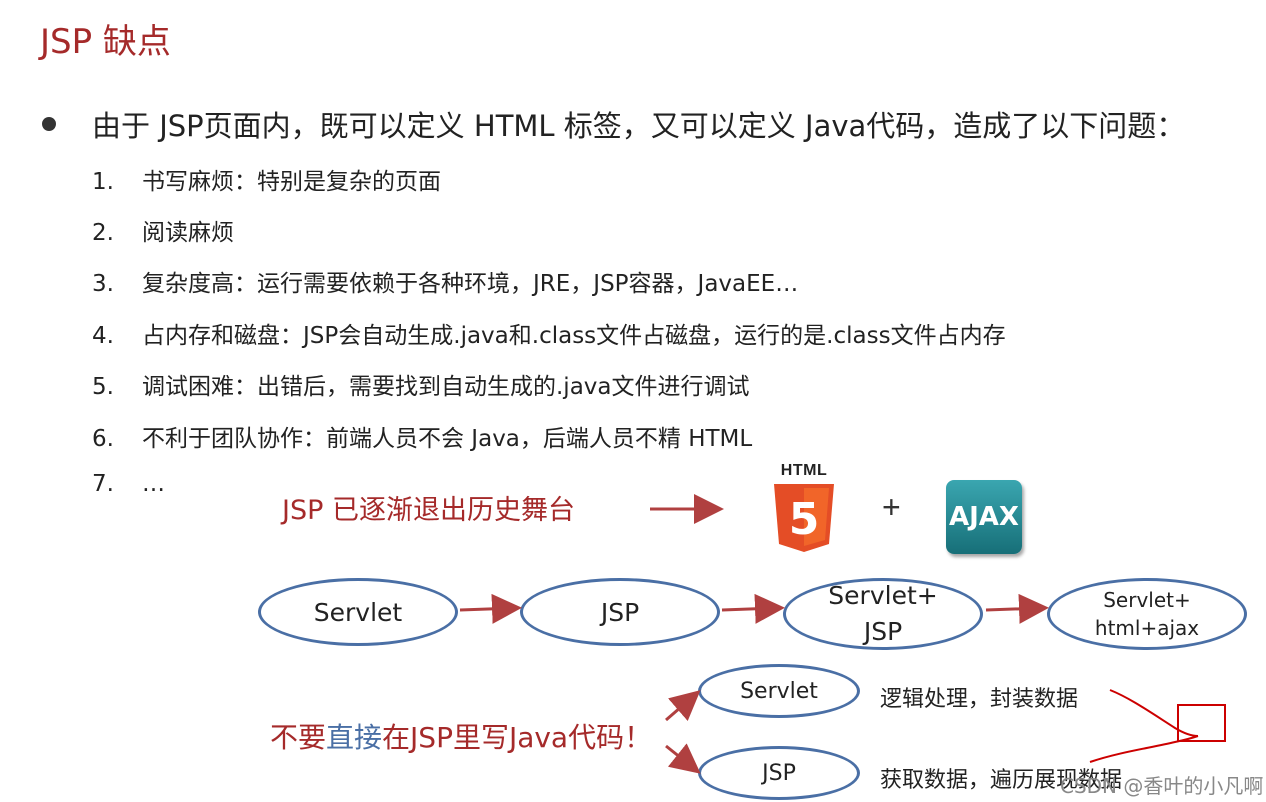  I want to click on watermark: CSDN @香叶的小凡啊, so click(1162, 786).